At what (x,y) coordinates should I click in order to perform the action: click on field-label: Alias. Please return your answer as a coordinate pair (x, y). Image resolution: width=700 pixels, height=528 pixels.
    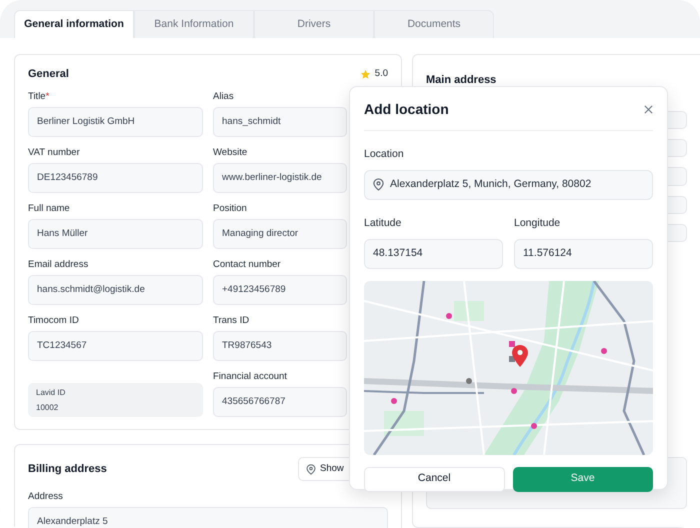
    Looking at the image, I should click on (223, 97).